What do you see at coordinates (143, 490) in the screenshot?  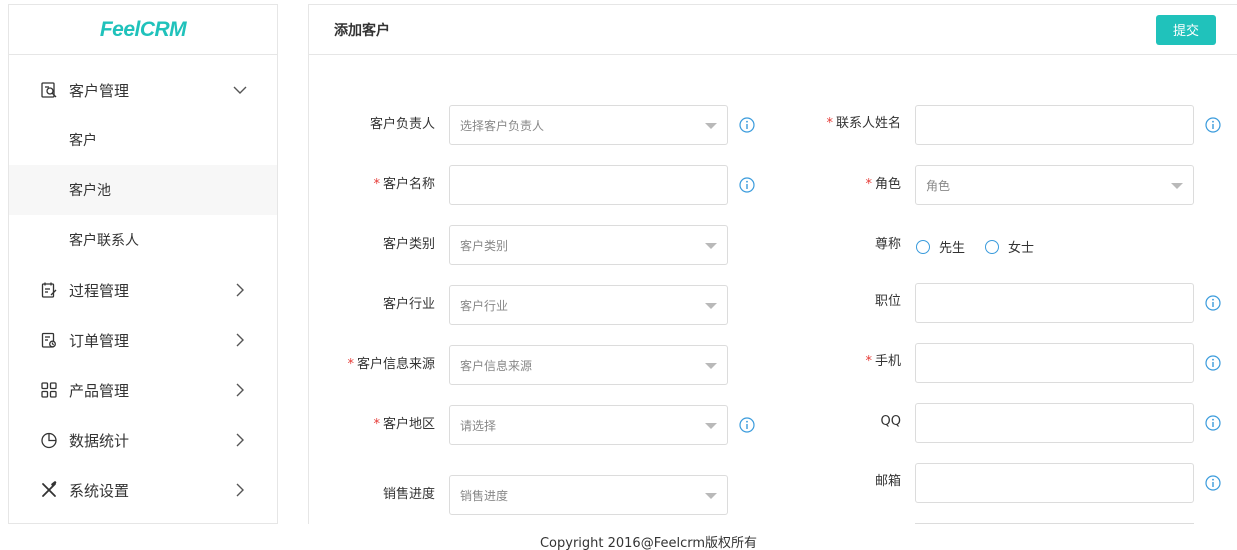 I see `sidebar-item-system-settings: 系统设置` at bounding box center [143, 490].